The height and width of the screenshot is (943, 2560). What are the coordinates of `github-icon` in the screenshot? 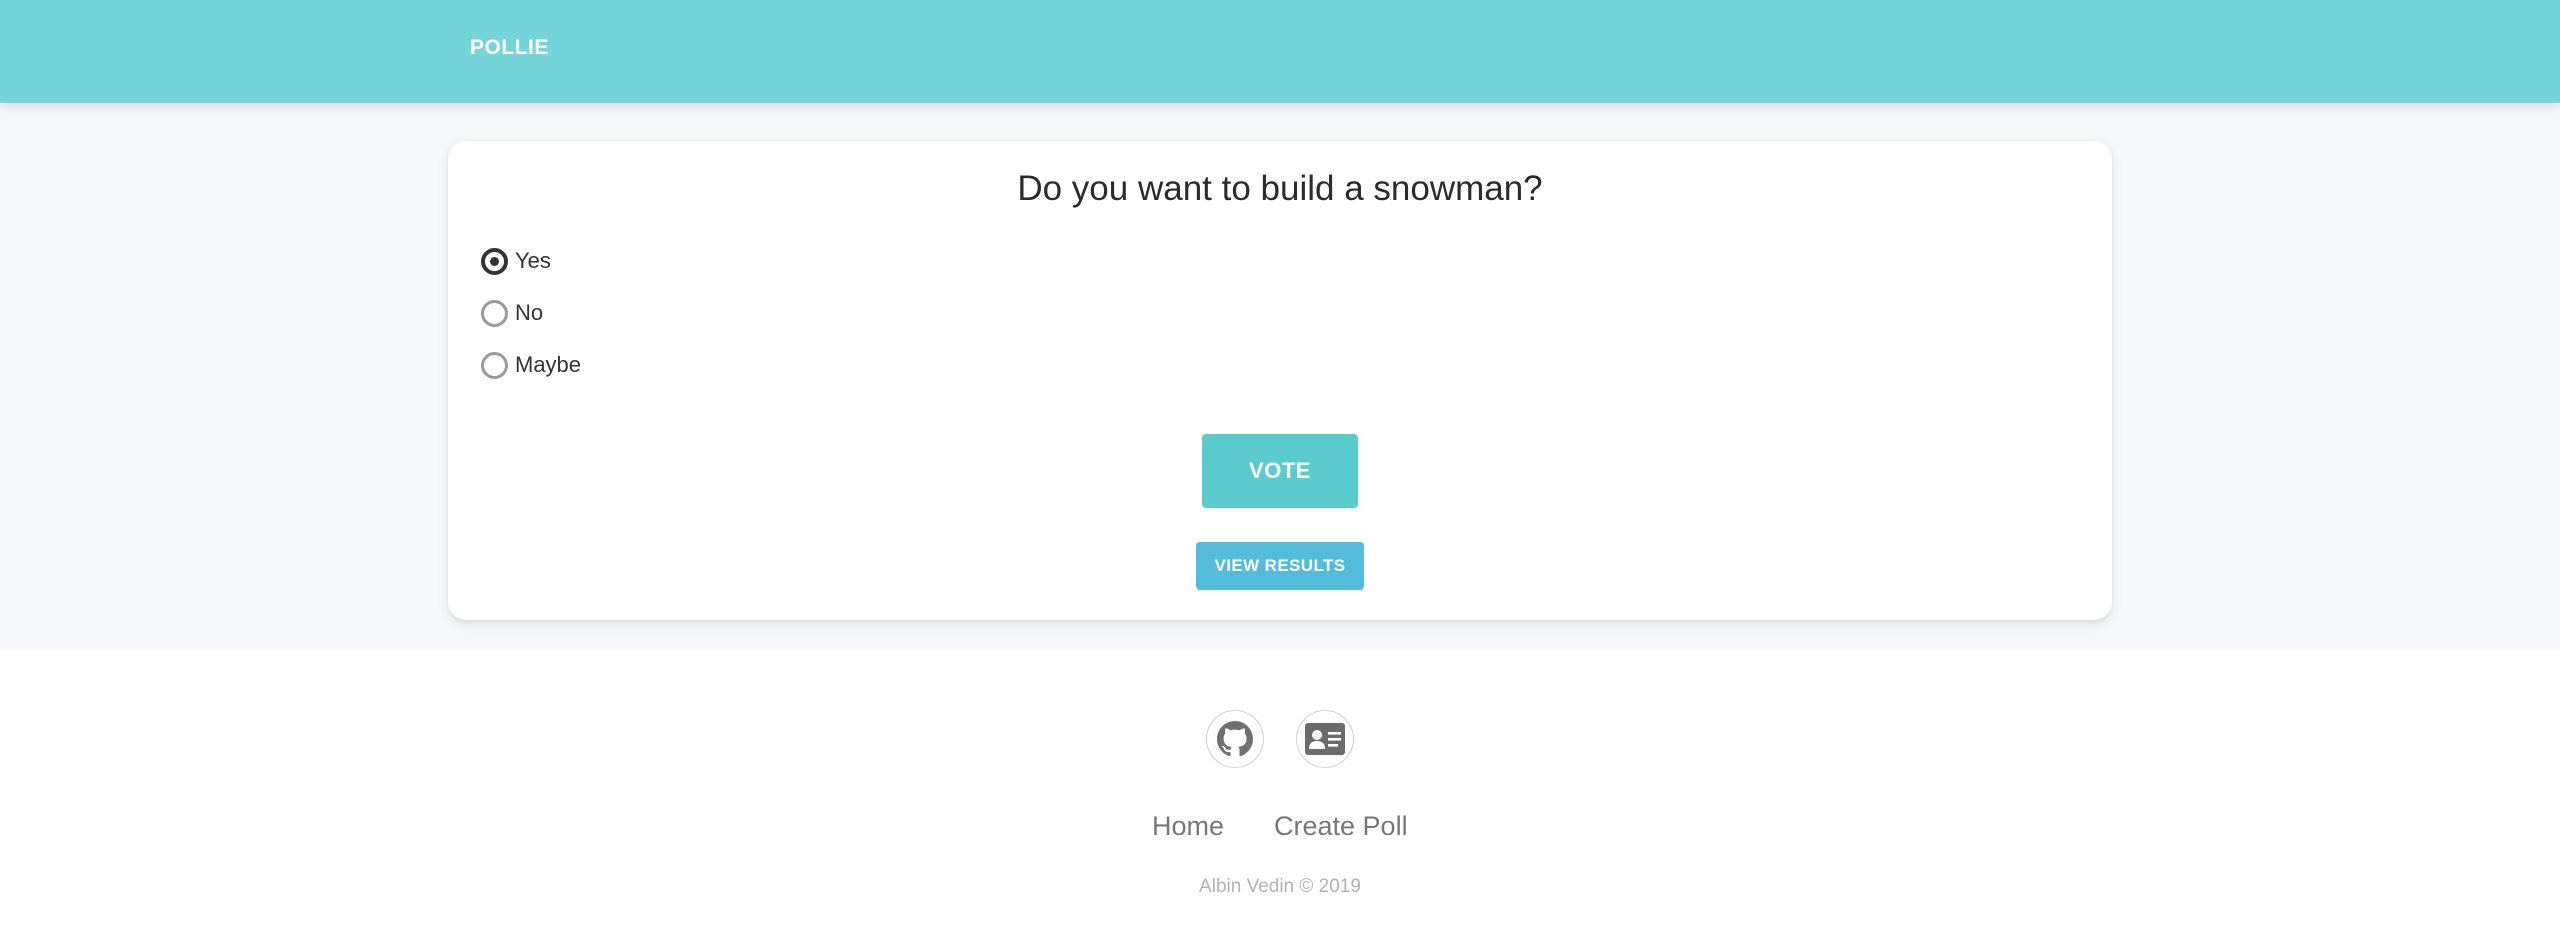 It's located at (1235, 739).